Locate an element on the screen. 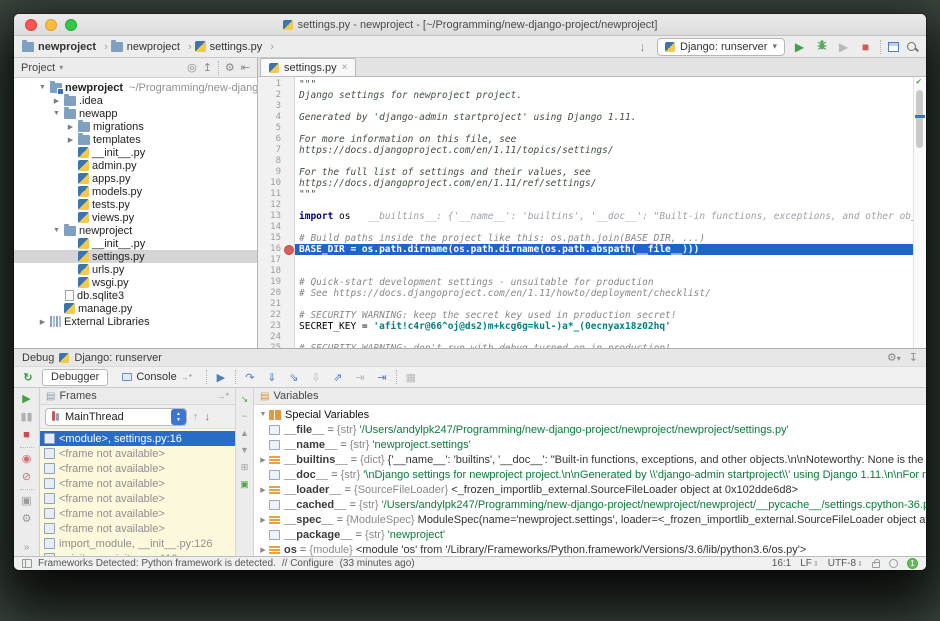  code-line: 12 is located at coordinates (585, 205).